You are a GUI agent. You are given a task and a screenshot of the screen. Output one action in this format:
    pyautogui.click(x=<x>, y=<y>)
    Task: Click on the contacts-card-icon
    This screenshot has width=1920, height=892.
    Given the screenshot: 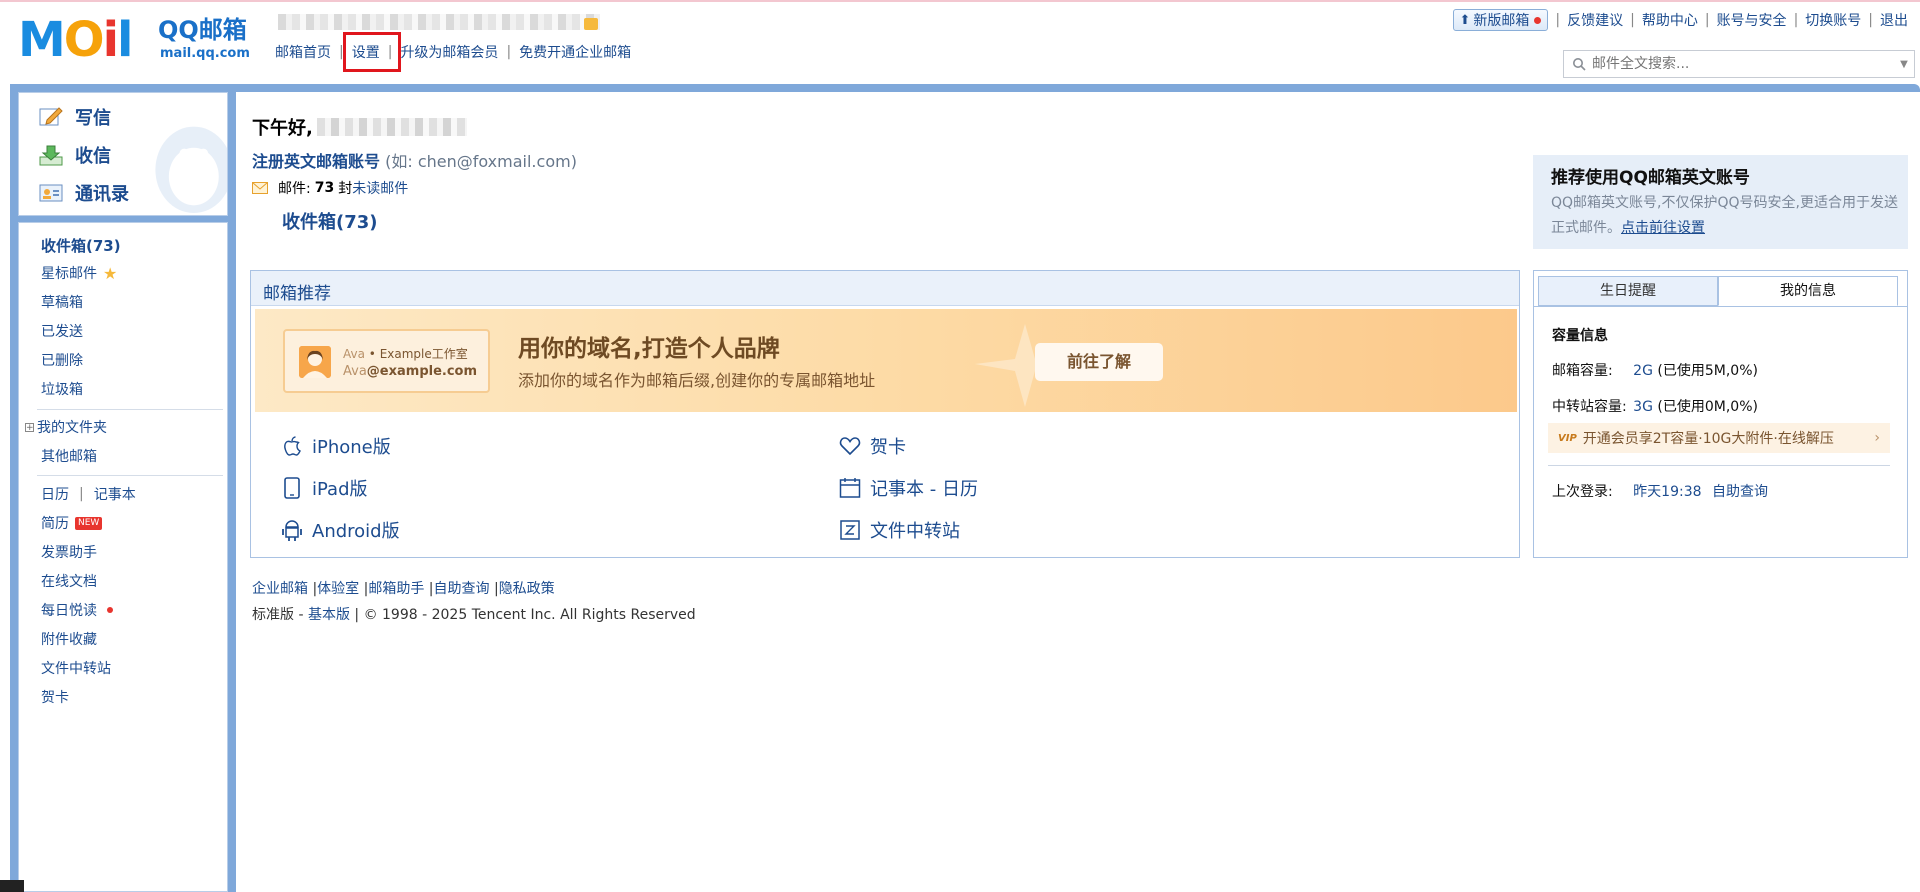 What is the action you would take?
    pyautogui.click(x=51, y=193)
    